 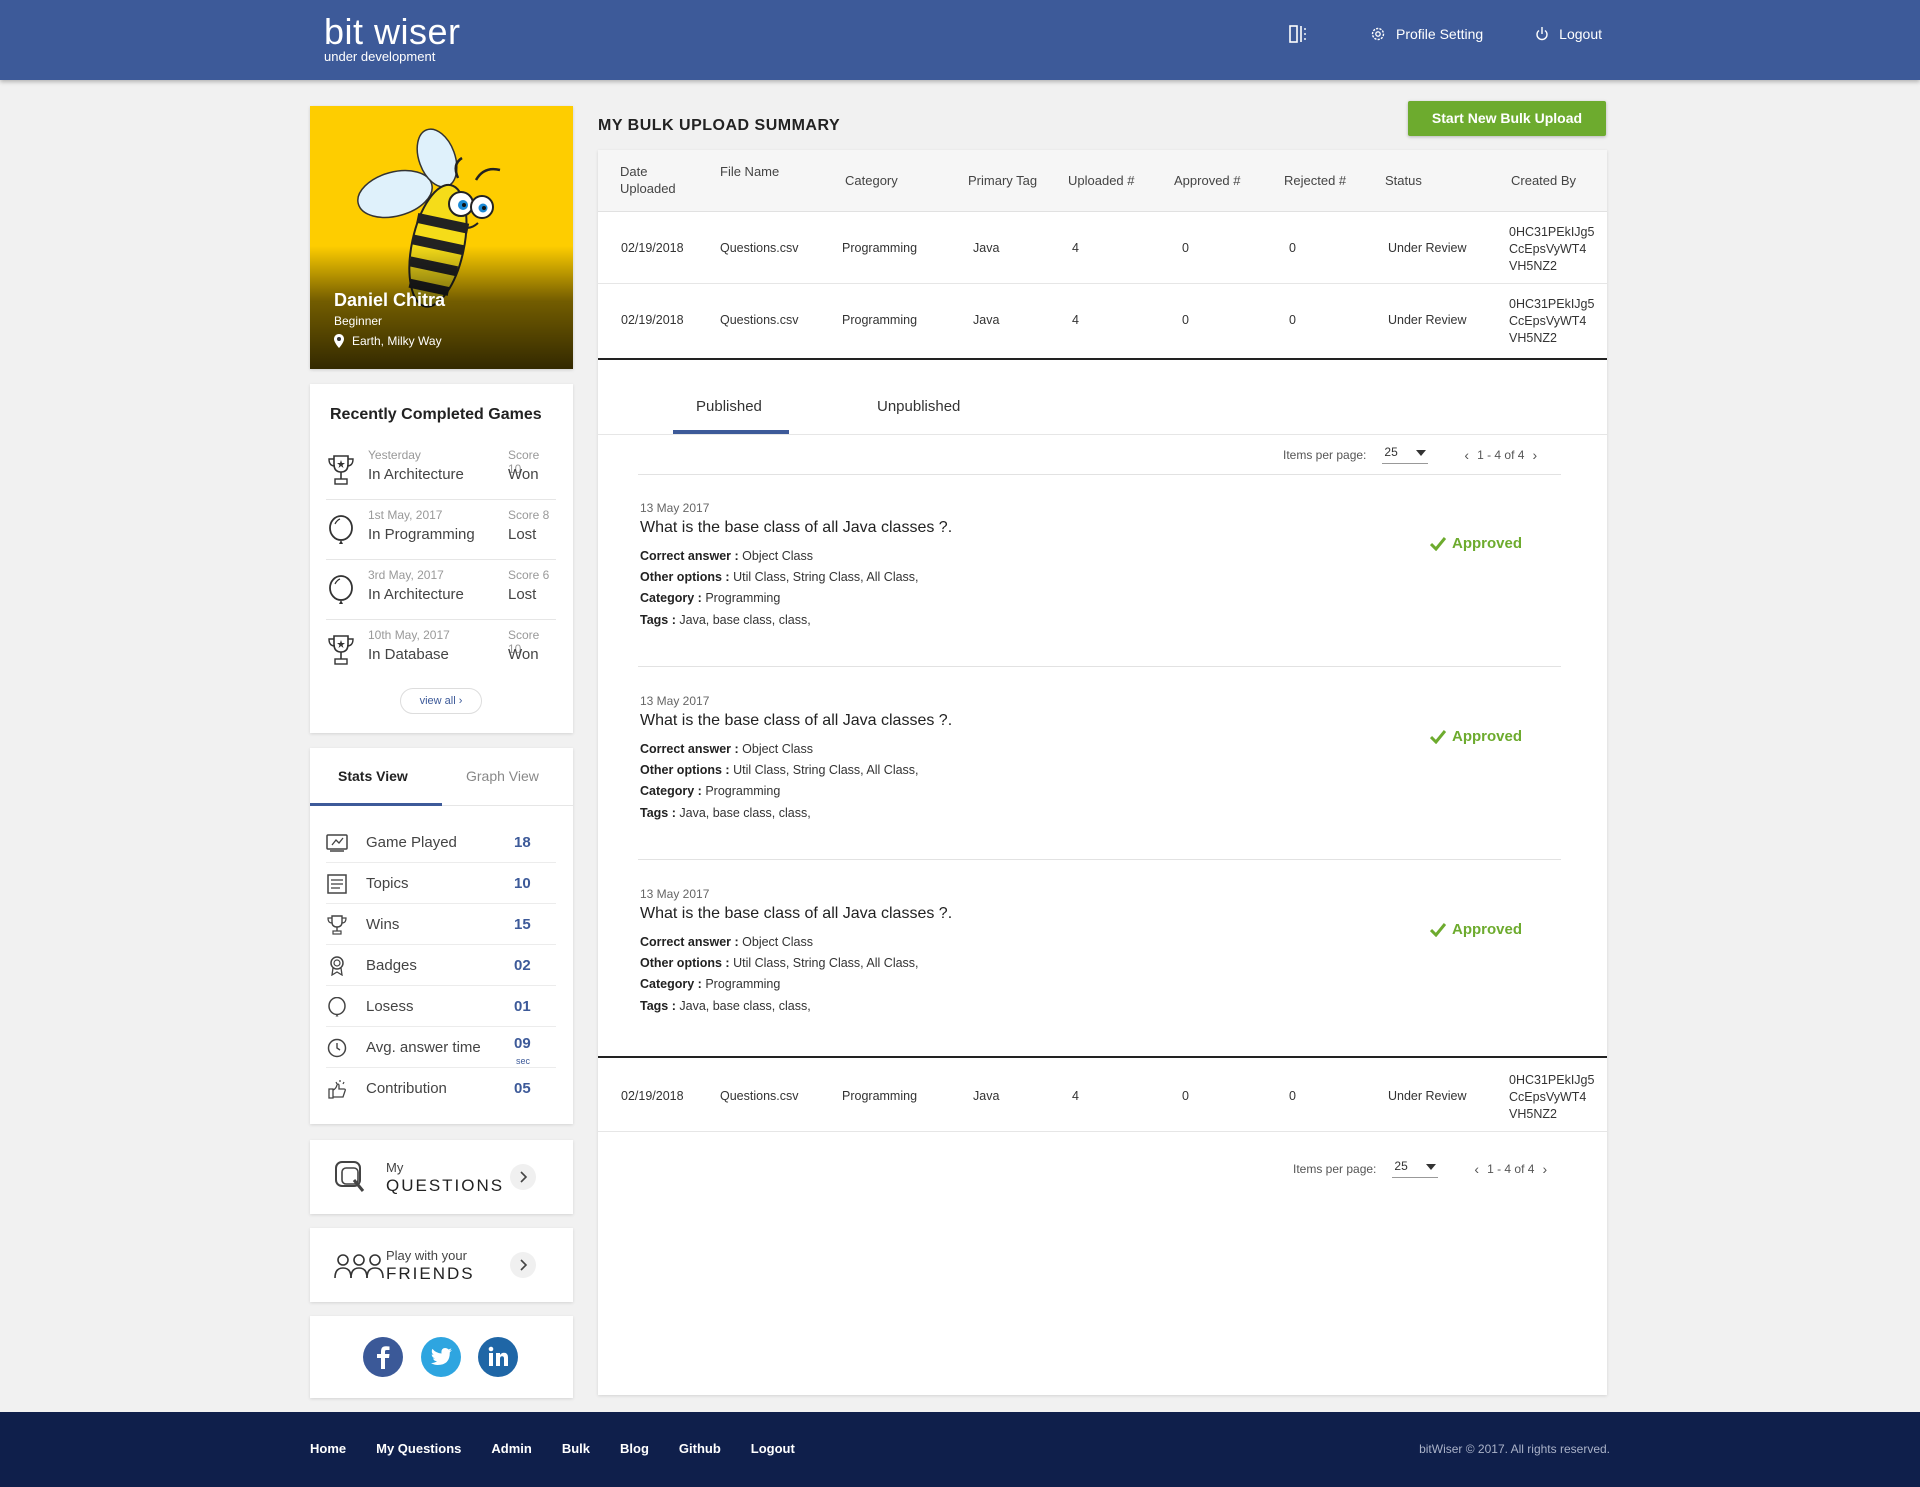 I want to click on column-header: Category, so click(x=871, y=180).